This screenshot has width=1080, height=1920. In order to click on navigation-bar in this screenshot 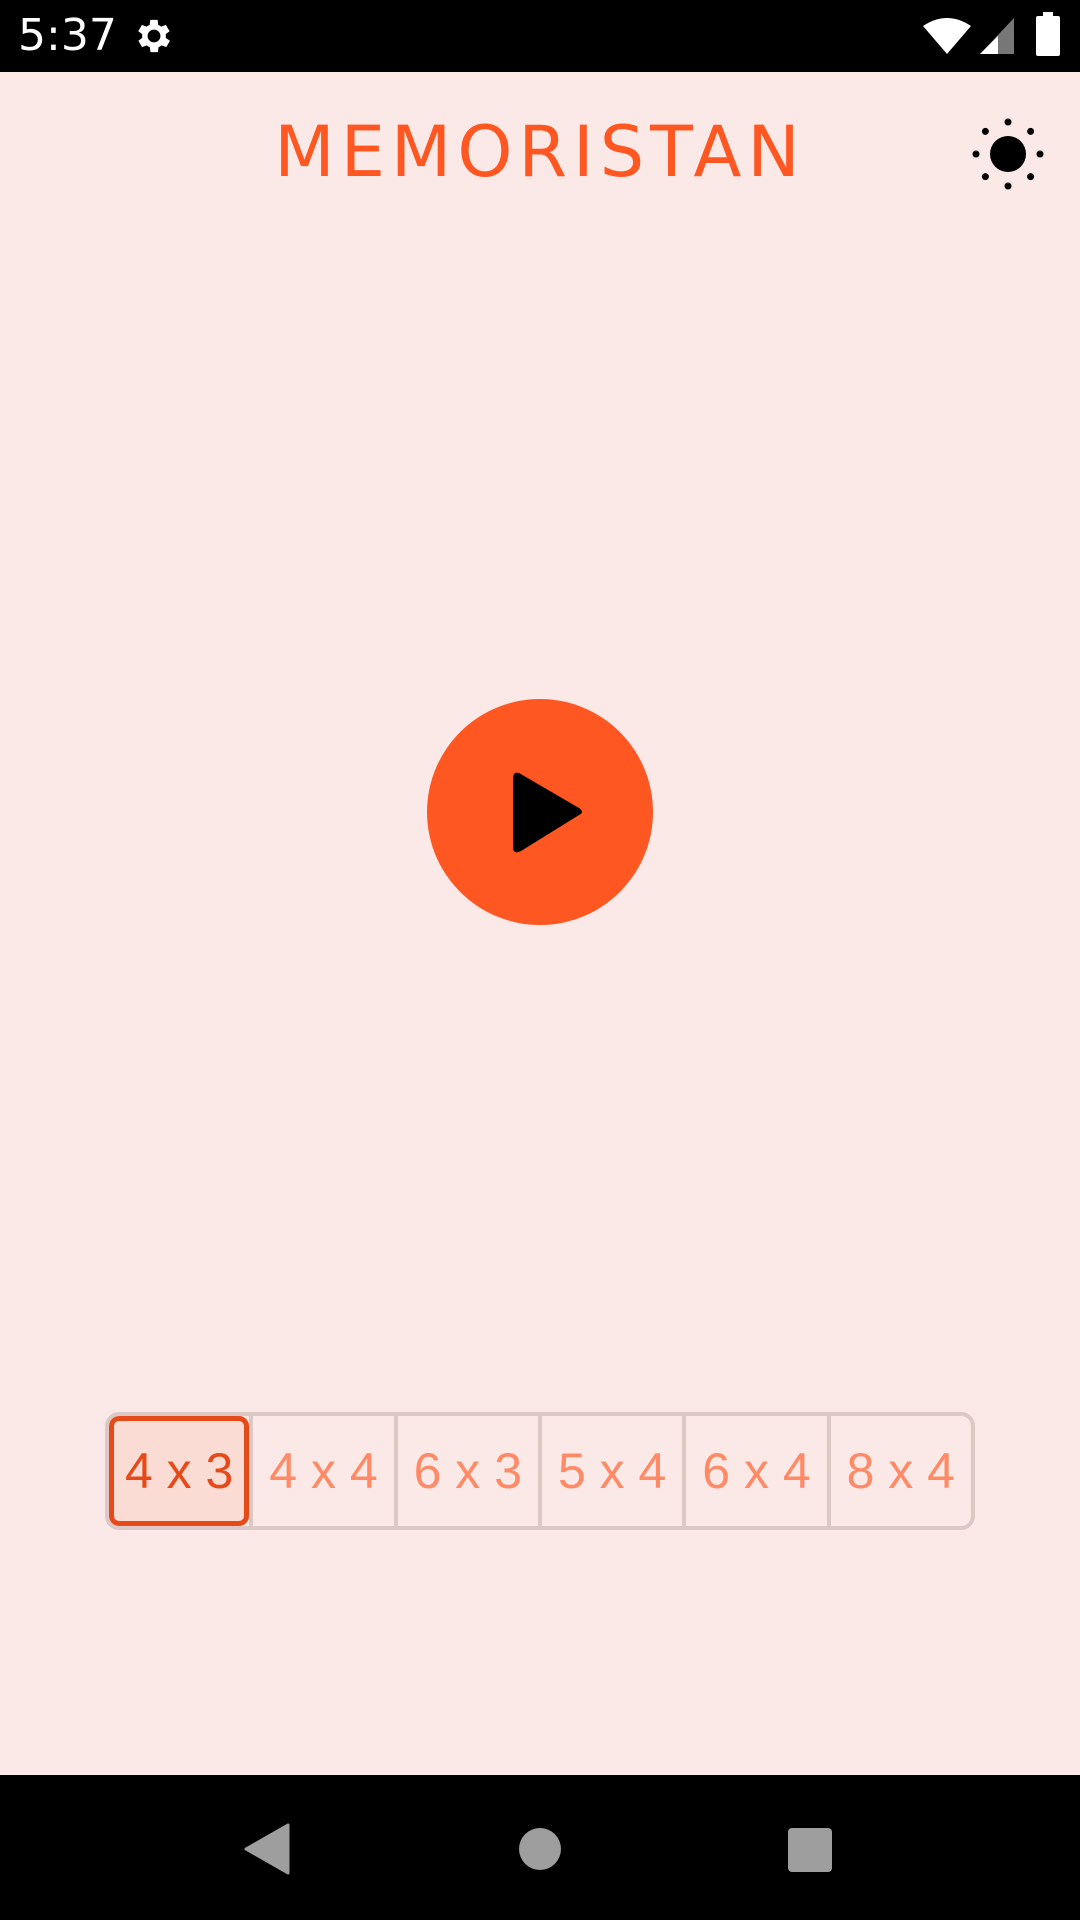, I will do `click(540, 1847)`.